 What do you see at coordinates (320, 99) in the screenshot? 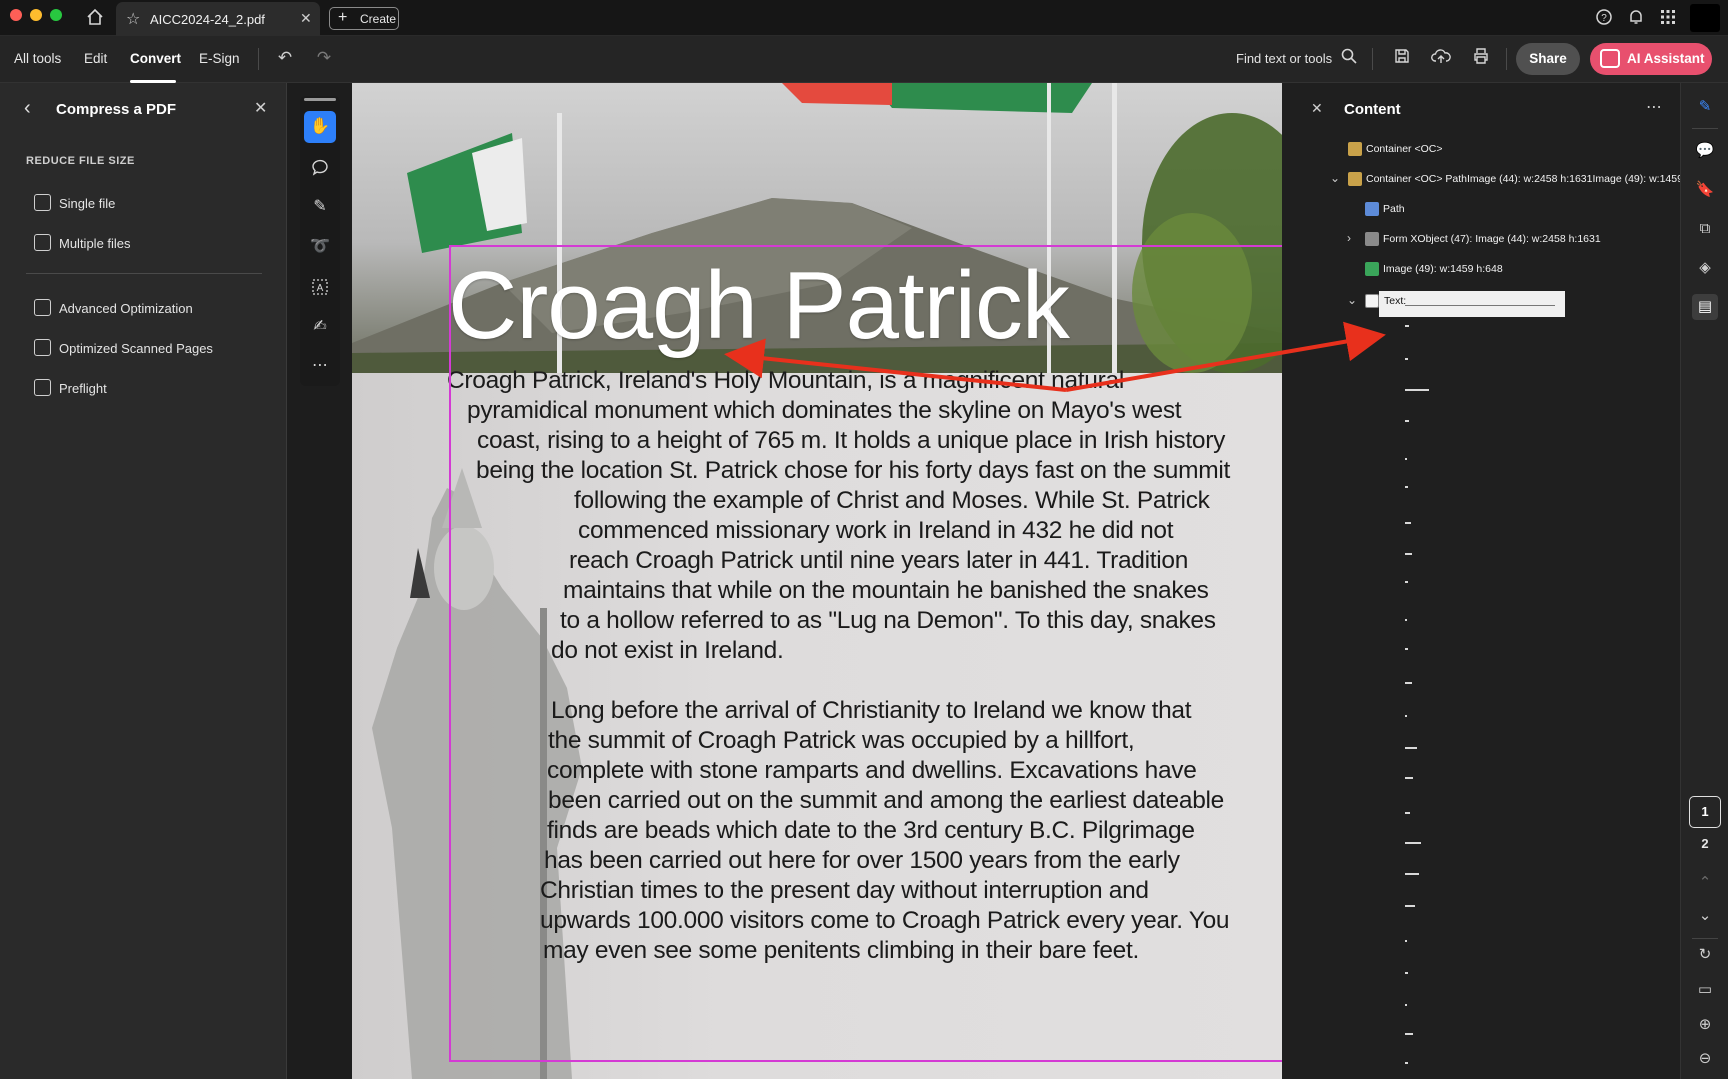
I see `drag-handle` at bounding box center [320, 99].